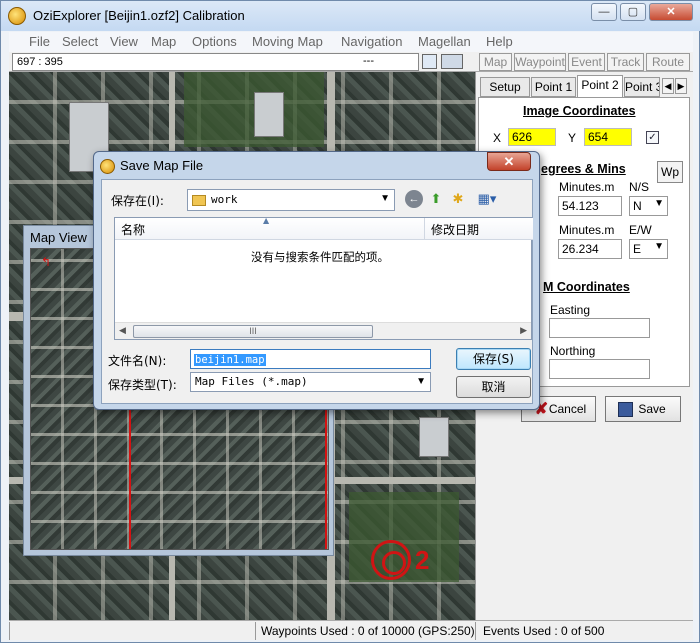 The image size is (700, 643). I want to click on image-x-field: 626, so click(532, 137).